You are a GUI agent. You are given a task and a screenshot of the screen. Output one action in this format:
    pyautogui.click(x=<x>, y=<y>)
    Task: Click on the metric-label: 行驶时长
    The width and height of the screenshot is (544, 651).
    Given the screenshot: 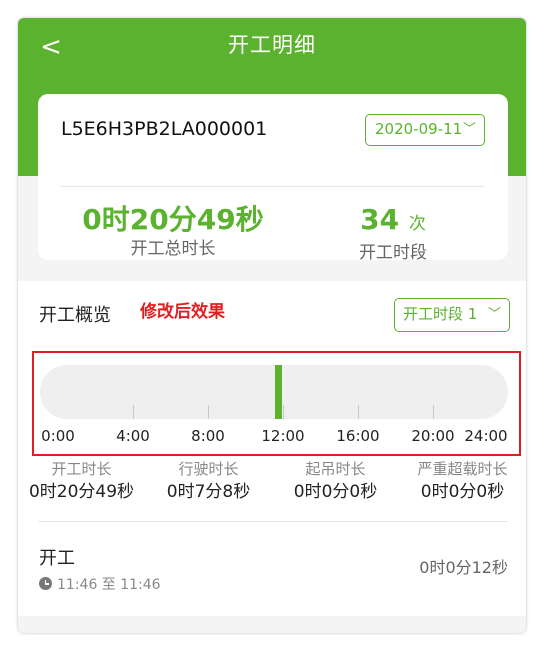 What is the action you would take?
    pyautogui.click(x=208, y=469)
    